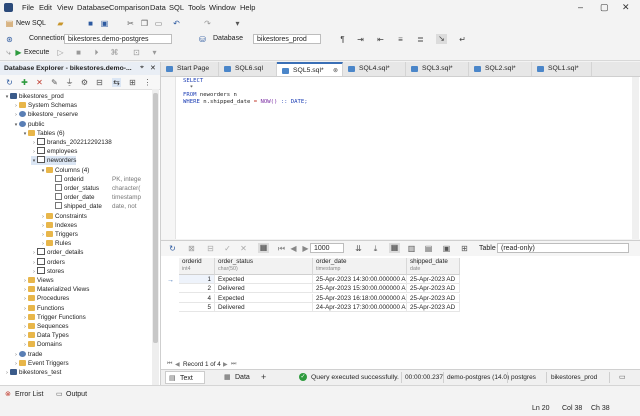 The image size is (640, 416). Describe the element at coordinates (45, 114) in the screenshot. I see `tree-item: › bikestore_reserve` at that location.